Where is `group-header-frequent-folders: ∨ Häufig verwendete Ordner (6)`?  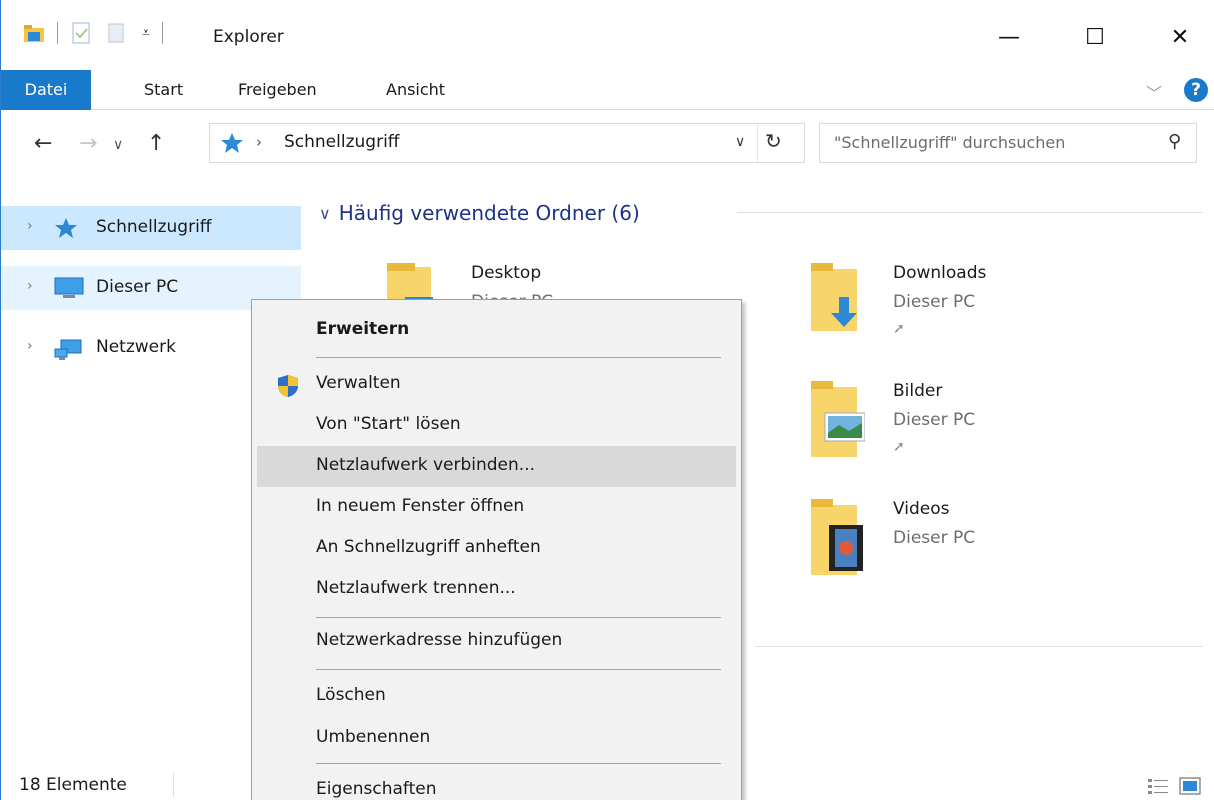 group-header-frequent-folders: ∨ Häufig verwendete Ordner (6) is located at coordinates (479, 213).